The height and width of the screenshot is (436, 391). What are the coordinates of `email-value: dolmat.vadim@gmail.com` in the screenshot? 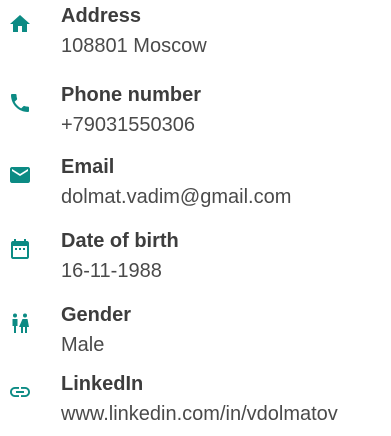 It's located at (176, 197).